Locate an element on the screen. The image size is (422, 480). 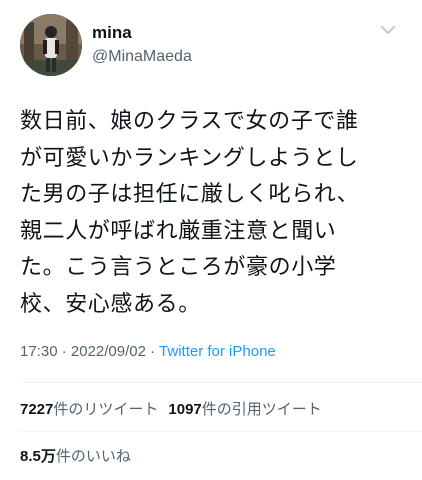
tweet-date: 2022/09/02 is located at coordinates (108, 351).